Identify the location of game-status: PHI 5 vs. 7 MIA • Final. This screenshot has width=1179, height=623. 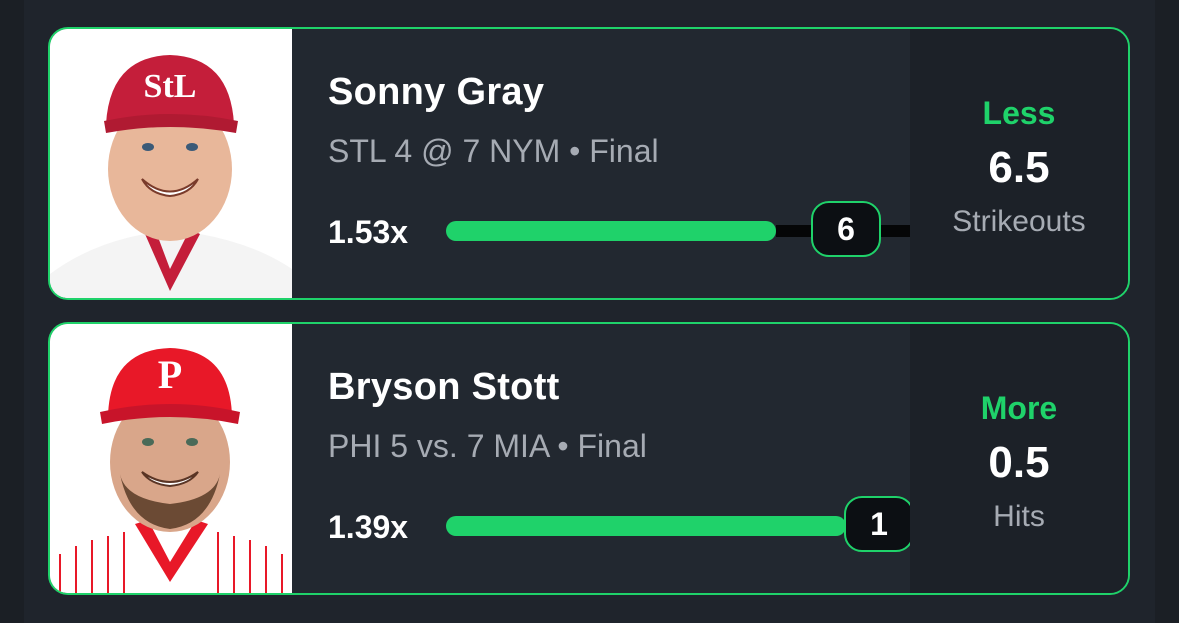
(487, 446).